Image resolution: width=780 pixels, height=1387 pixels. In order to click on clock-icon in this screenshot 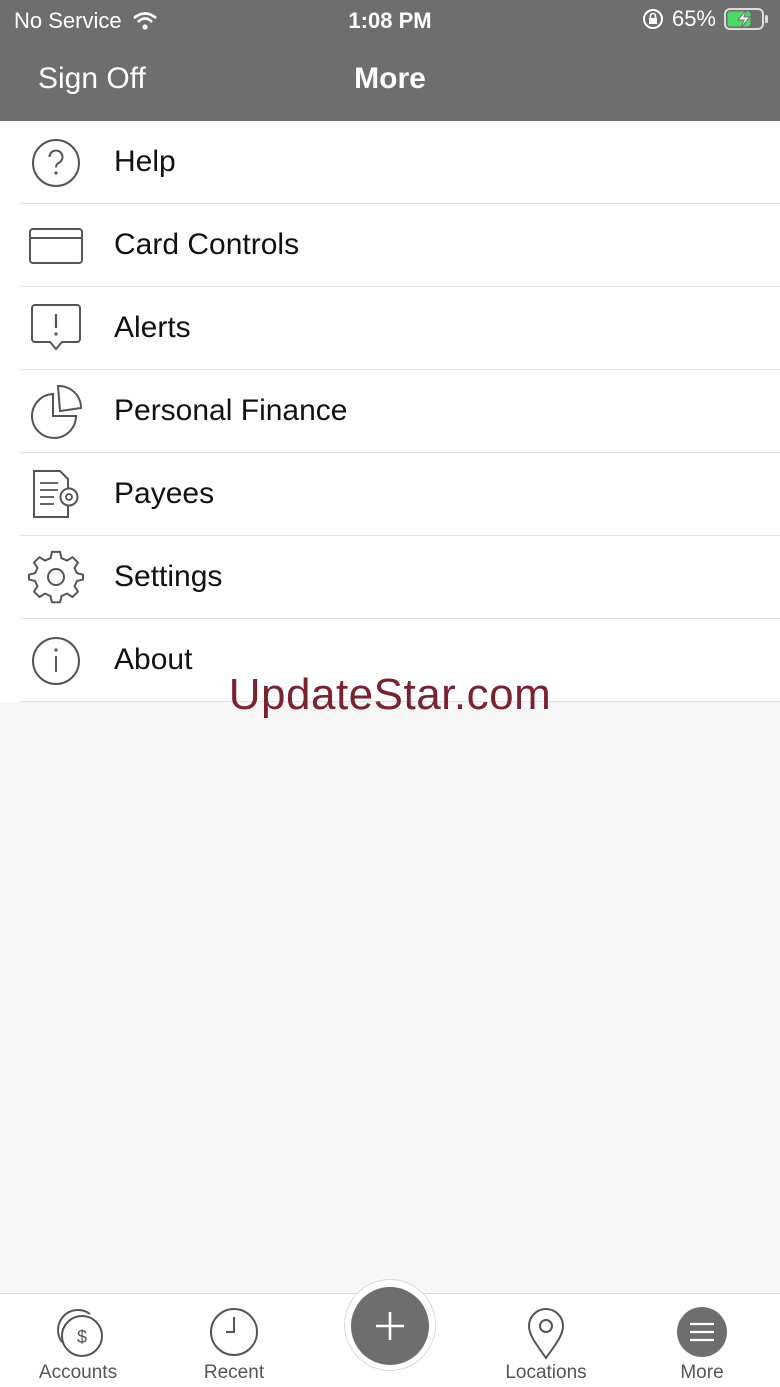, I will do `click(234, 1332)`.